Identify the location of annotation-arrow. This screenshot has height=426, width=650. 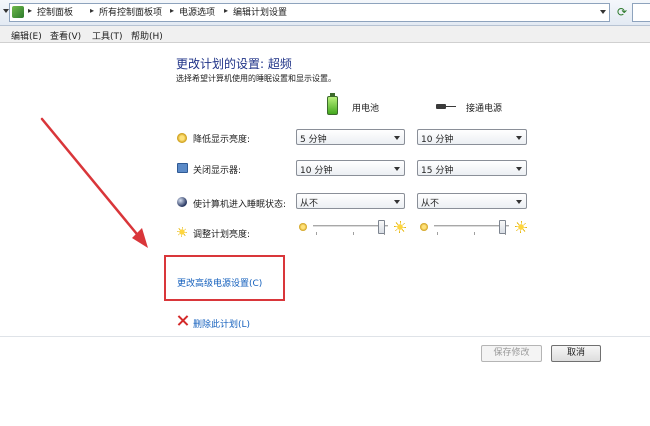
(94, 182).